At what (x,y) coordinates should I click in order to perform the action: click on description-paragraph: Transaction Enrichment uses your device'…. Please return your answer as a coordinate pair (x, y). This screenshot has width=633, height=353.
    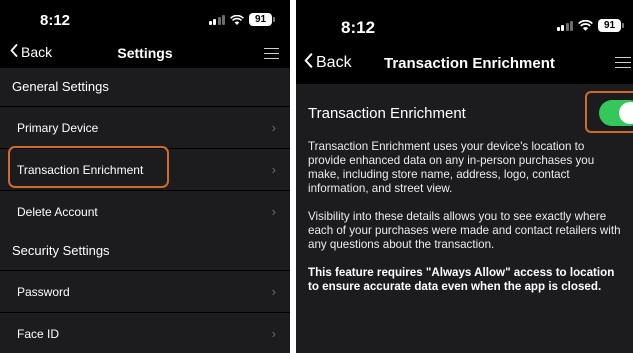
    Looking at the image, I should click on (451, 167).